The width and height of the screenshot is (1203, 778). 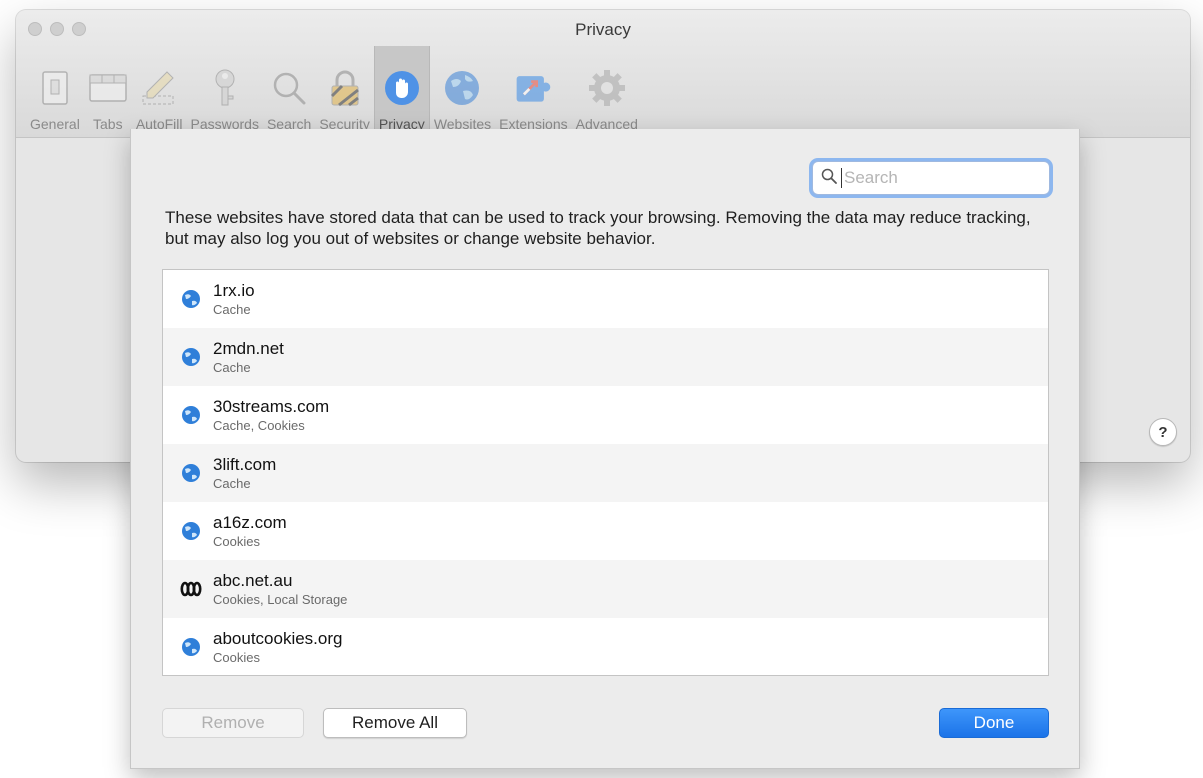 I want to click on tab-privacy: Privacy, so click(x=401, y=92).